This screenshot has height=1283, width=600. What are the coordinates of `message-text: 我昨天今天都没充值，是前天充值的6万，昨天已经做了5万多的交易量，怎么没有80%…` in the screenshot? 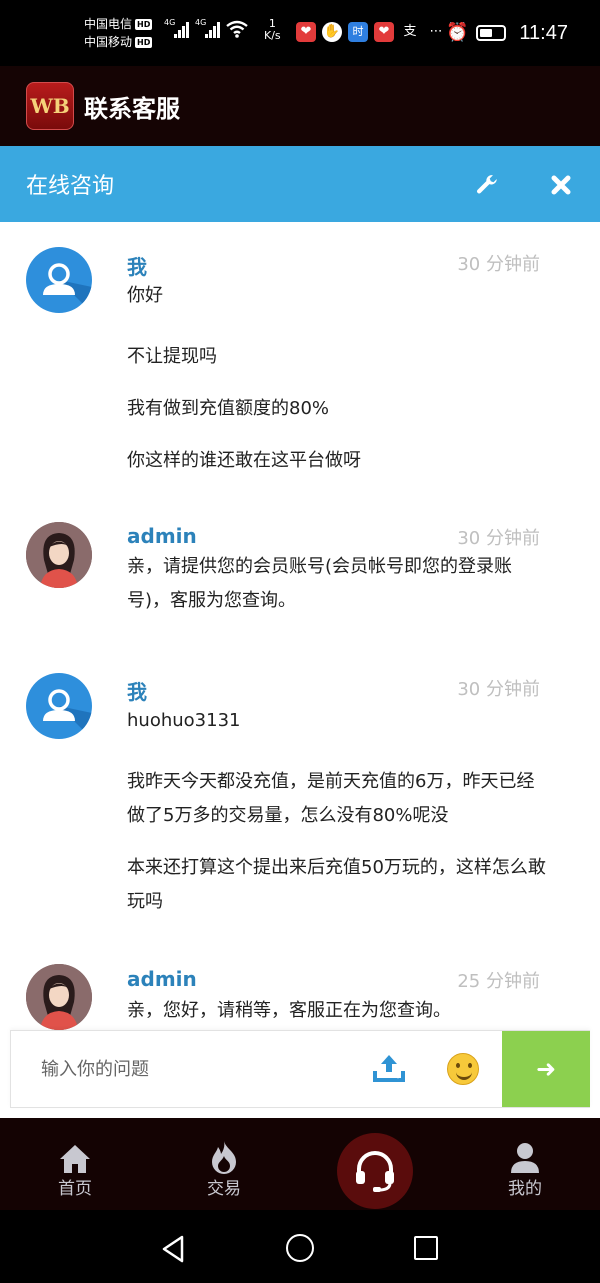 It's located at (331, 798).